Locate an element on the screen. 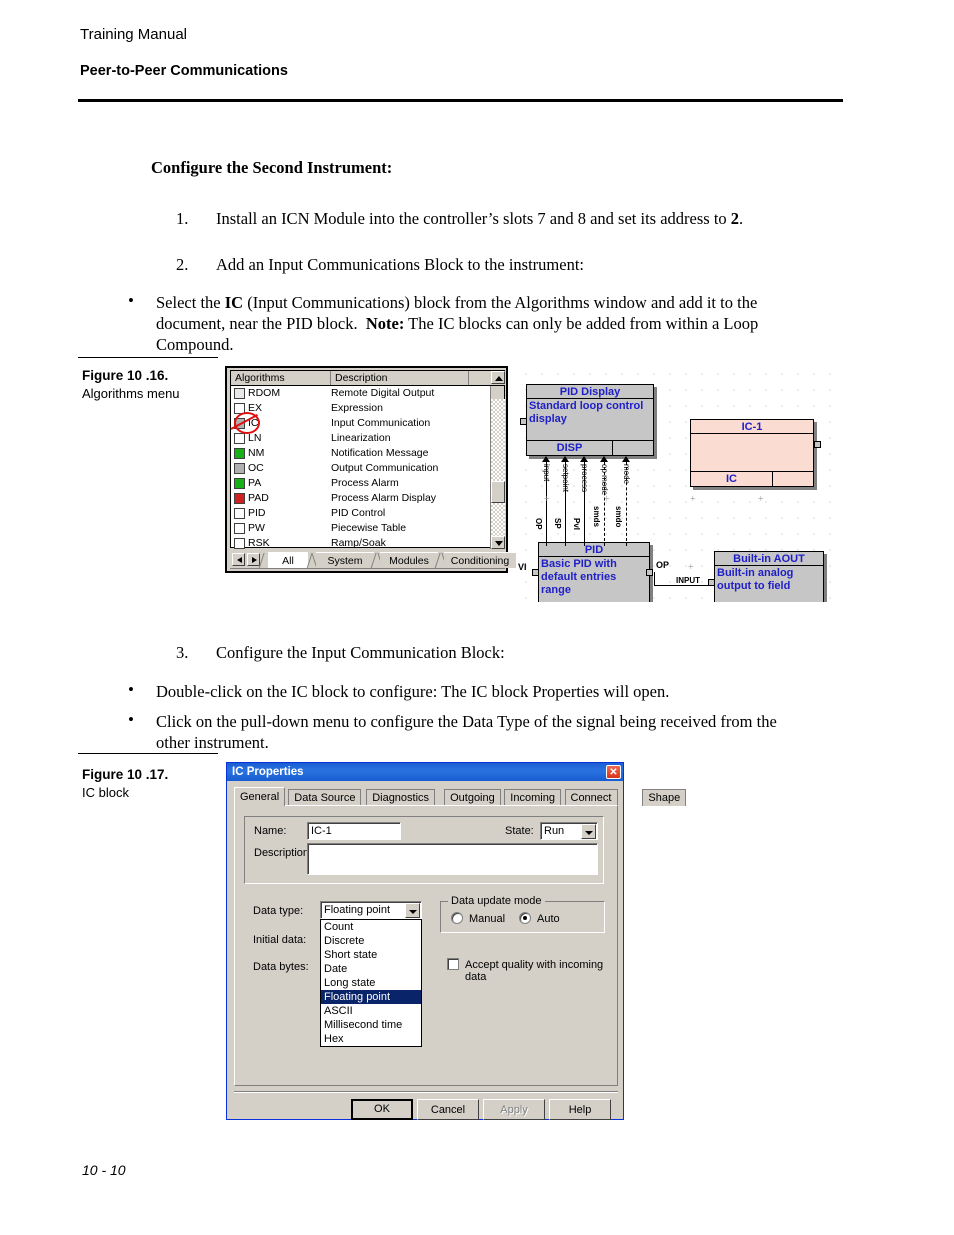 The width and height of the screenshot is (954, 1235). description-field is located at coordinates (452, 859).